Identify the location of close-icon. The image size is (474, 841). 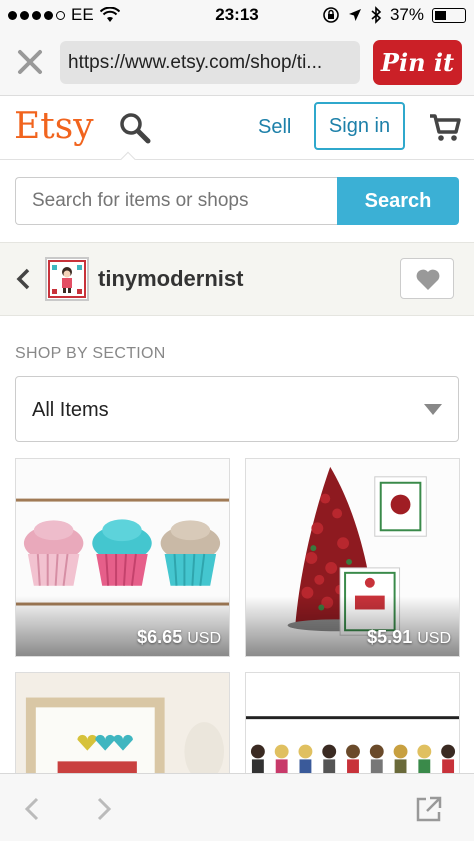
(30, 62).